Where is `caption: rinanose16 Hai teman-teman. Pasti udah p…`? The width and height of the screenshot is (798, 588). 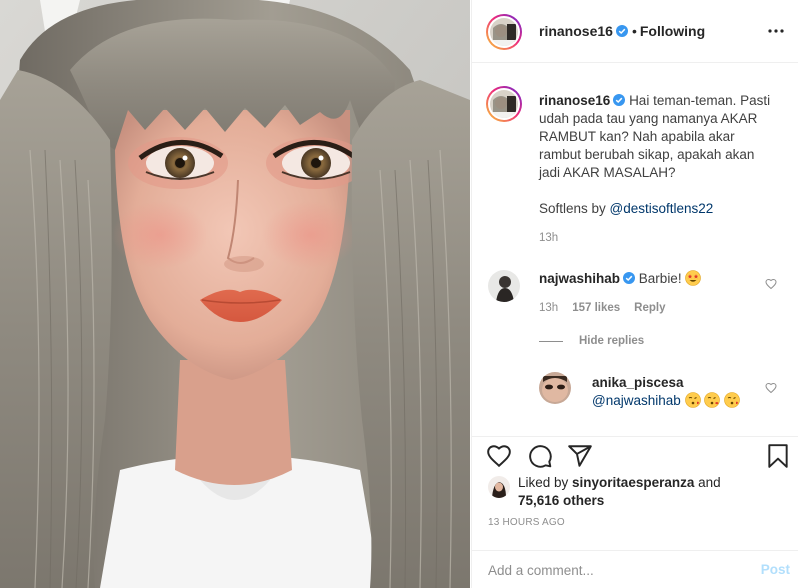
caption: rinanose16 Hai teman-teman. Pasti udah p… is located at coordinates (659, 155).